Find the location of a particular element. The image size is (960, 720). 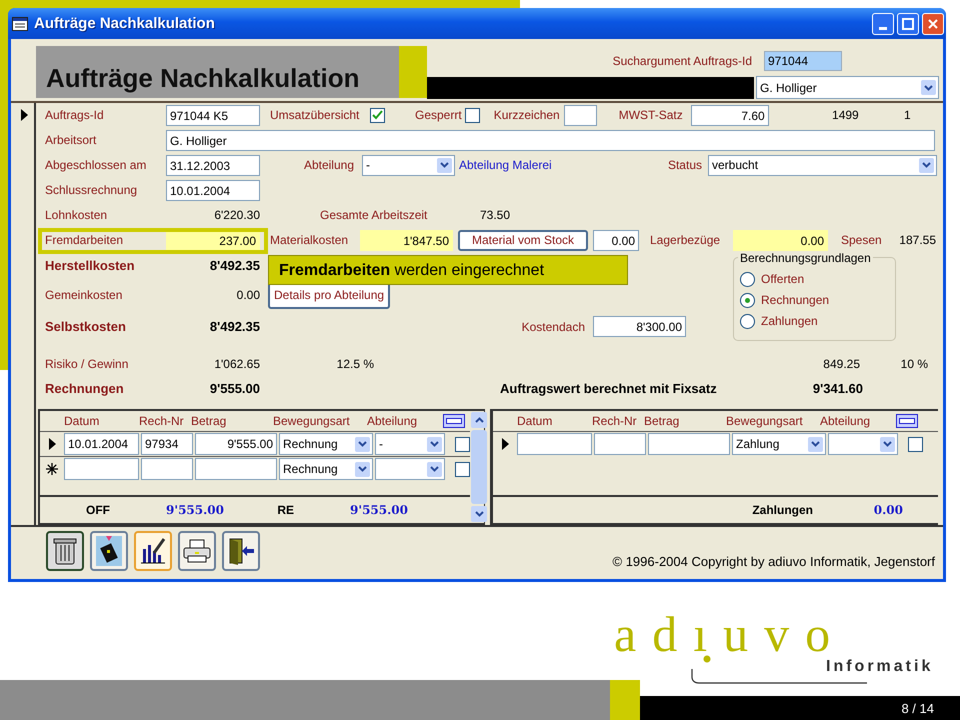

value-text: 12.5 % is located at coordinates (355, 363).